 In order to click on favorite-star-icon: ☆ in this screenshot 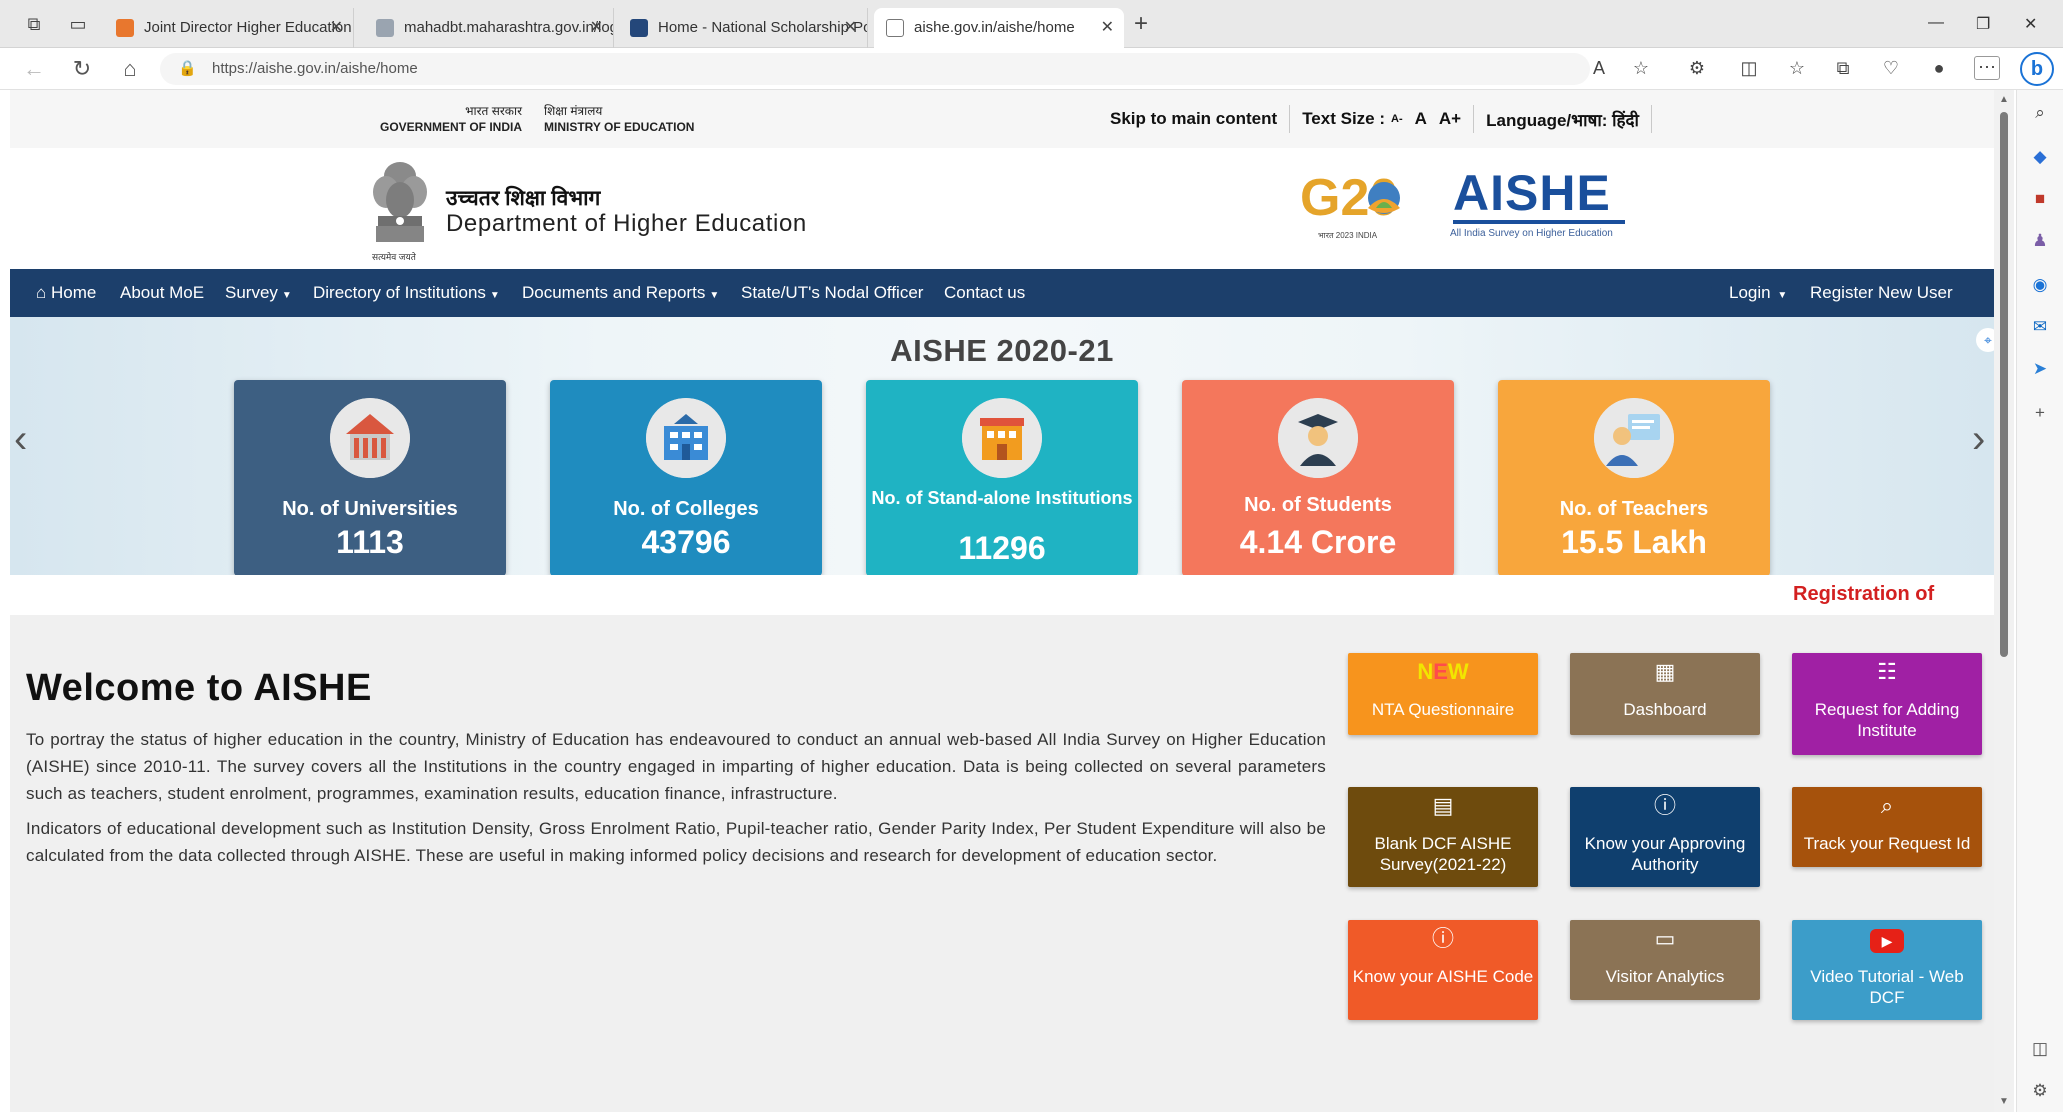, I will do `click(1641, 68)`.